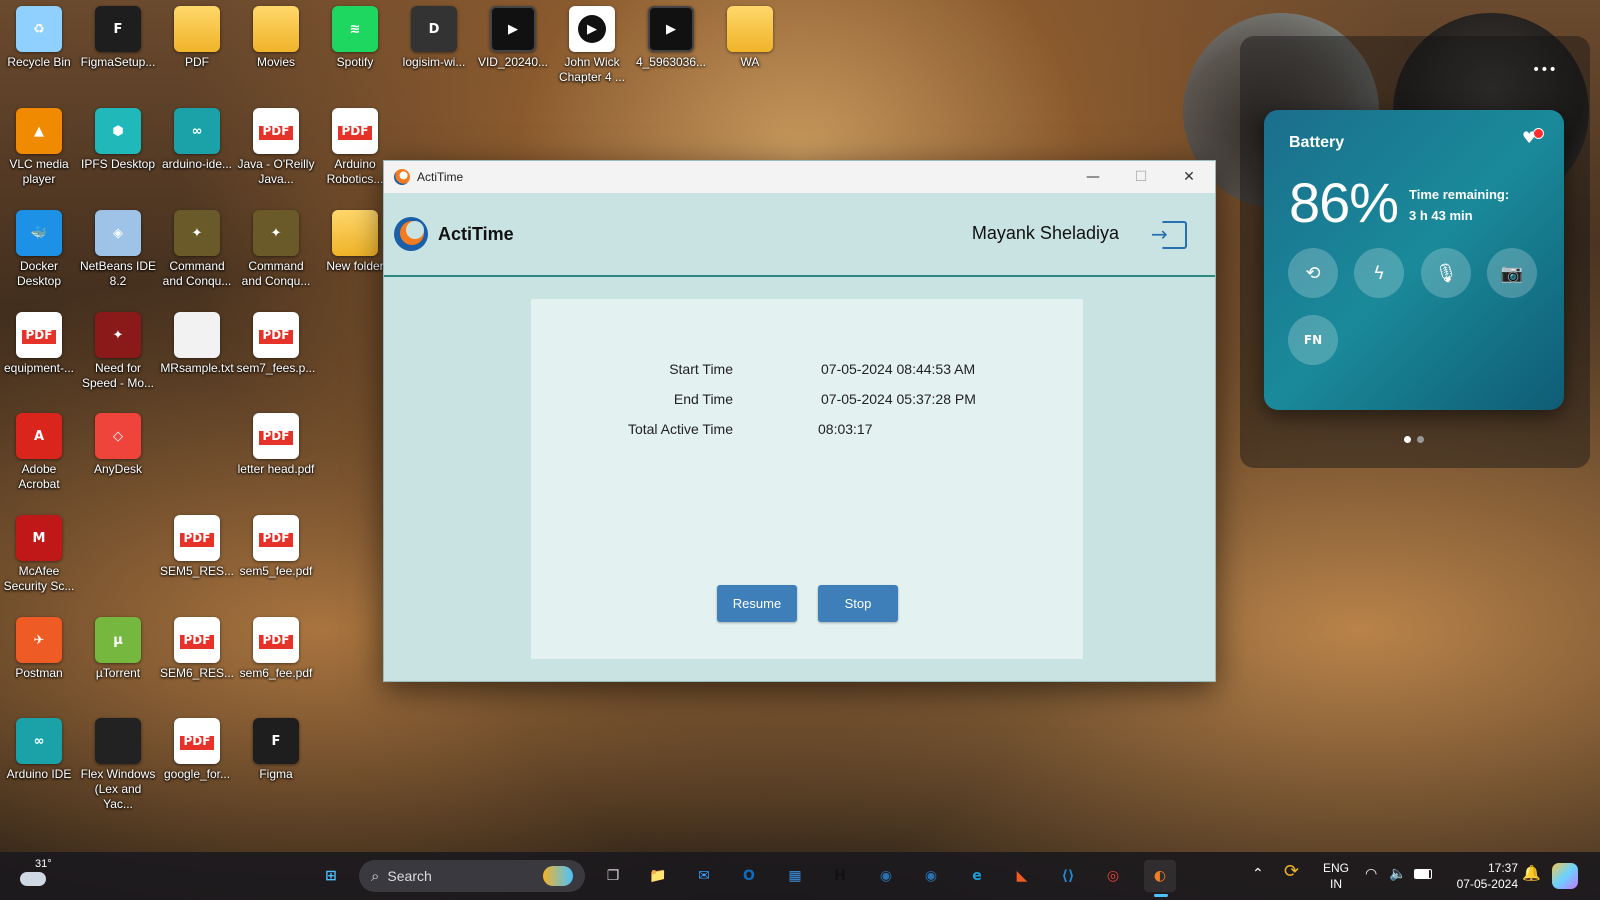 The height and width of the screenshot is (900, 1600). Describe the element at coordinates (1502, 868) in the screenshot. I see `clock-time: 17:37` at that location.